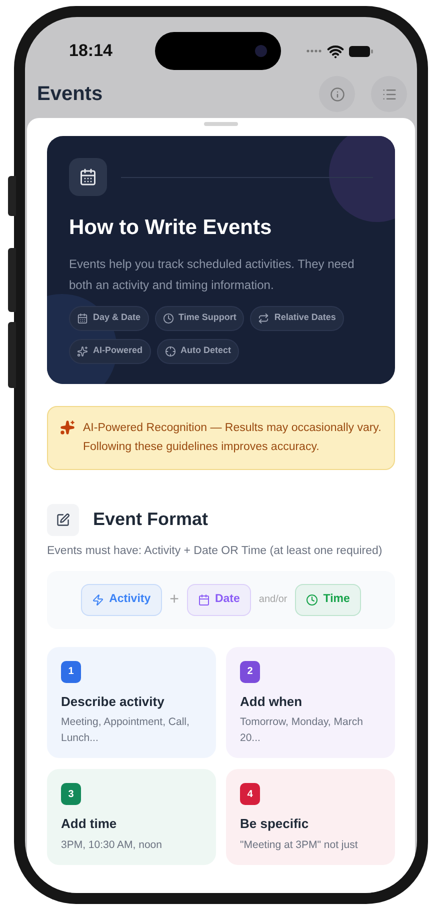 The width and height of the screenshot is (442, 907). Describe the element at coordinates (113, 701) in the screenshot. I see `step-title: Describe activity` at that location.